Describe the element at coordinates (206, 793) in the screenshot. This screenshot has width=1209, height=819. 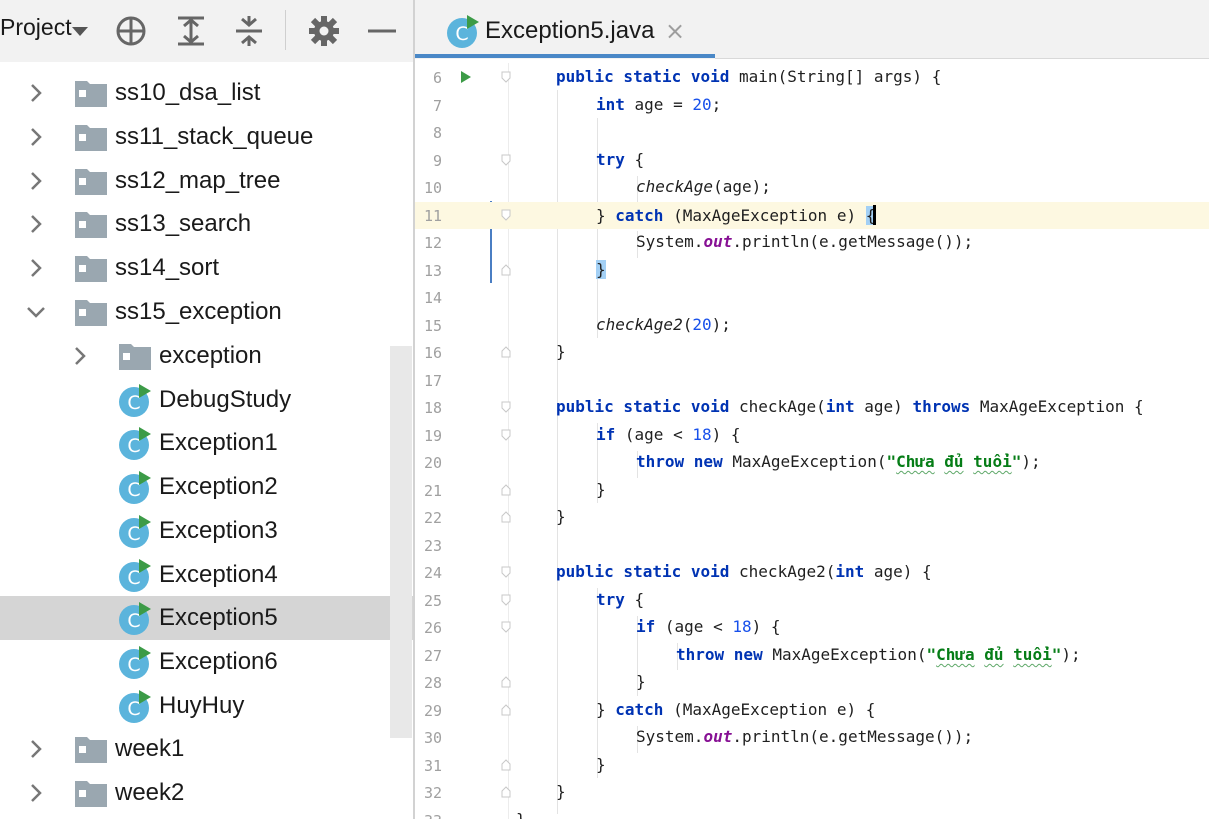
I see `tree-item-week2: week2` at that location.